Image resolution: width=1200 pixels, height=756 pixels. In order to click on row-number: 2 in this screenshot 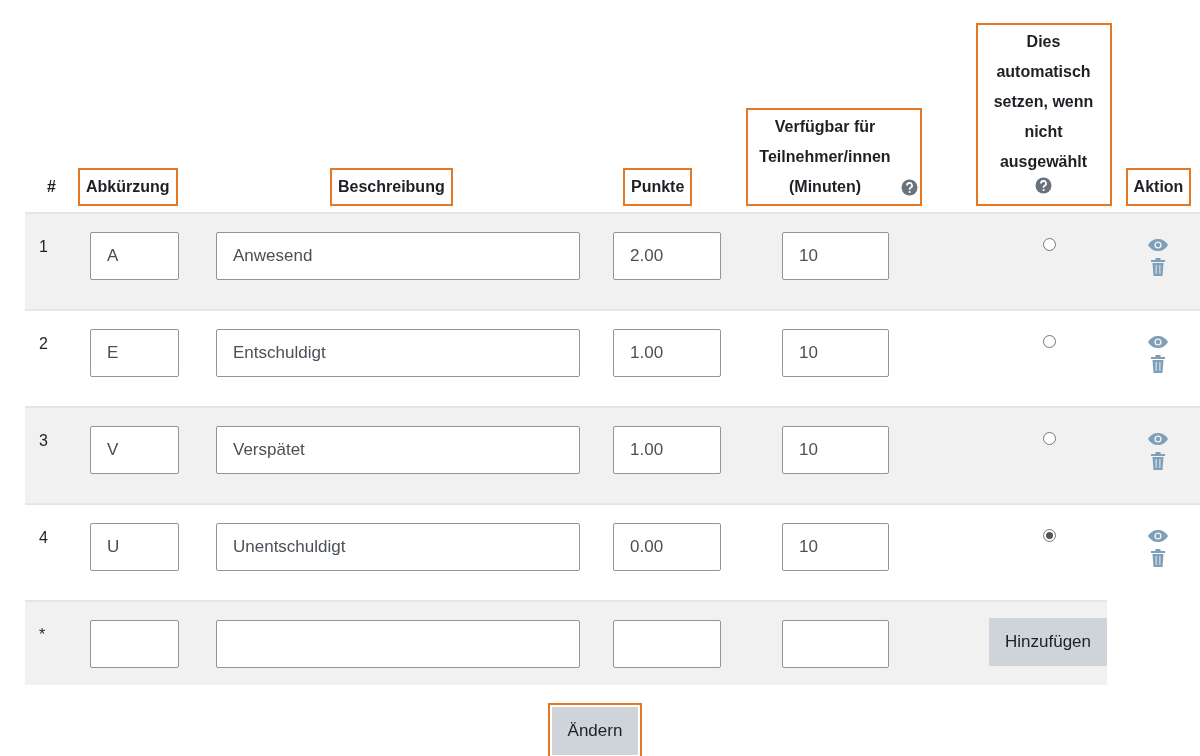, I will do `click(43, 343)`.